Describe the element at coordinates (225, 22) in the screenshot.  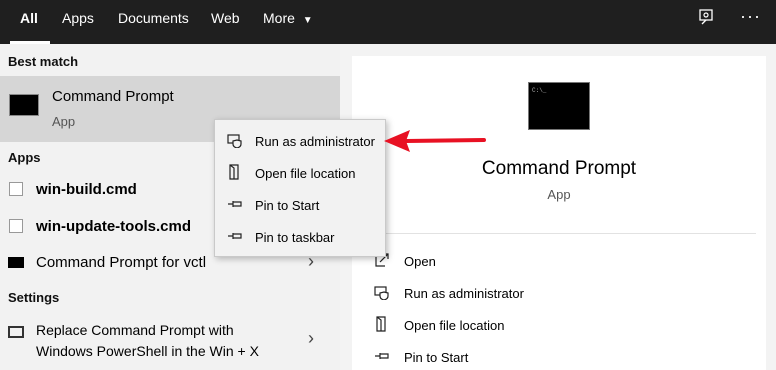
I see `tab-web: Web` at that location.